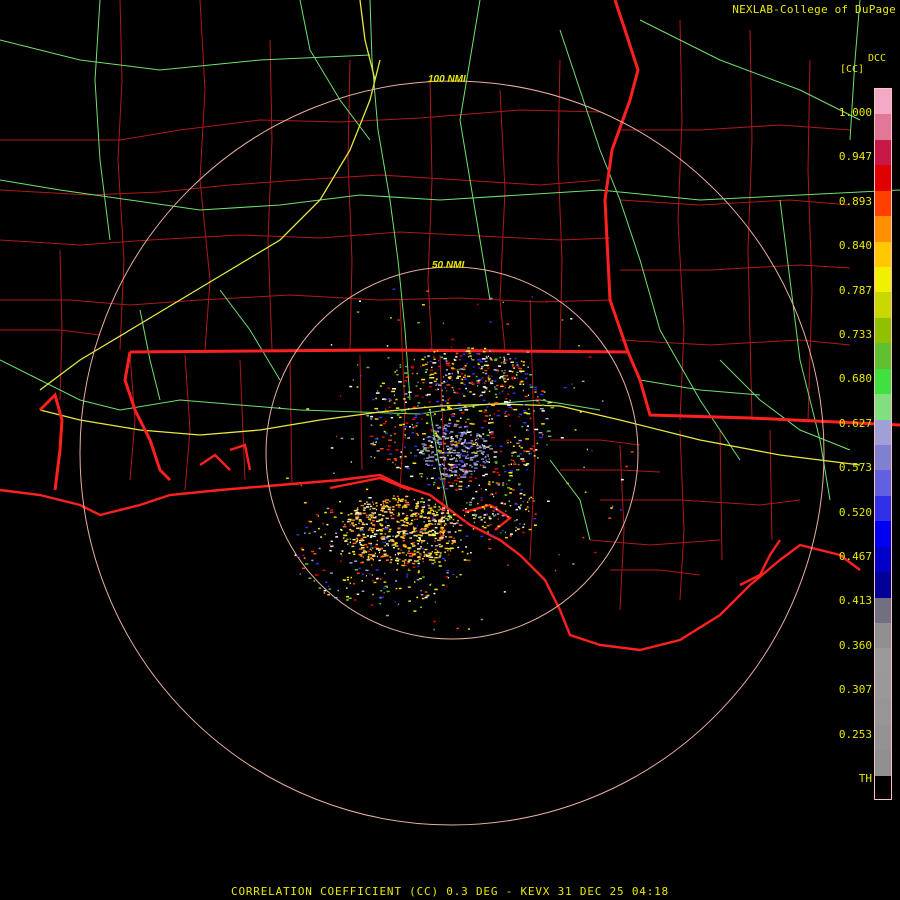 The height and width of the screenshot is (900, 900). What do you see at coordinates (855, 690) in the screenshot?
I see `legend-tick-label: 0.307` at bounding box center [855, 690].